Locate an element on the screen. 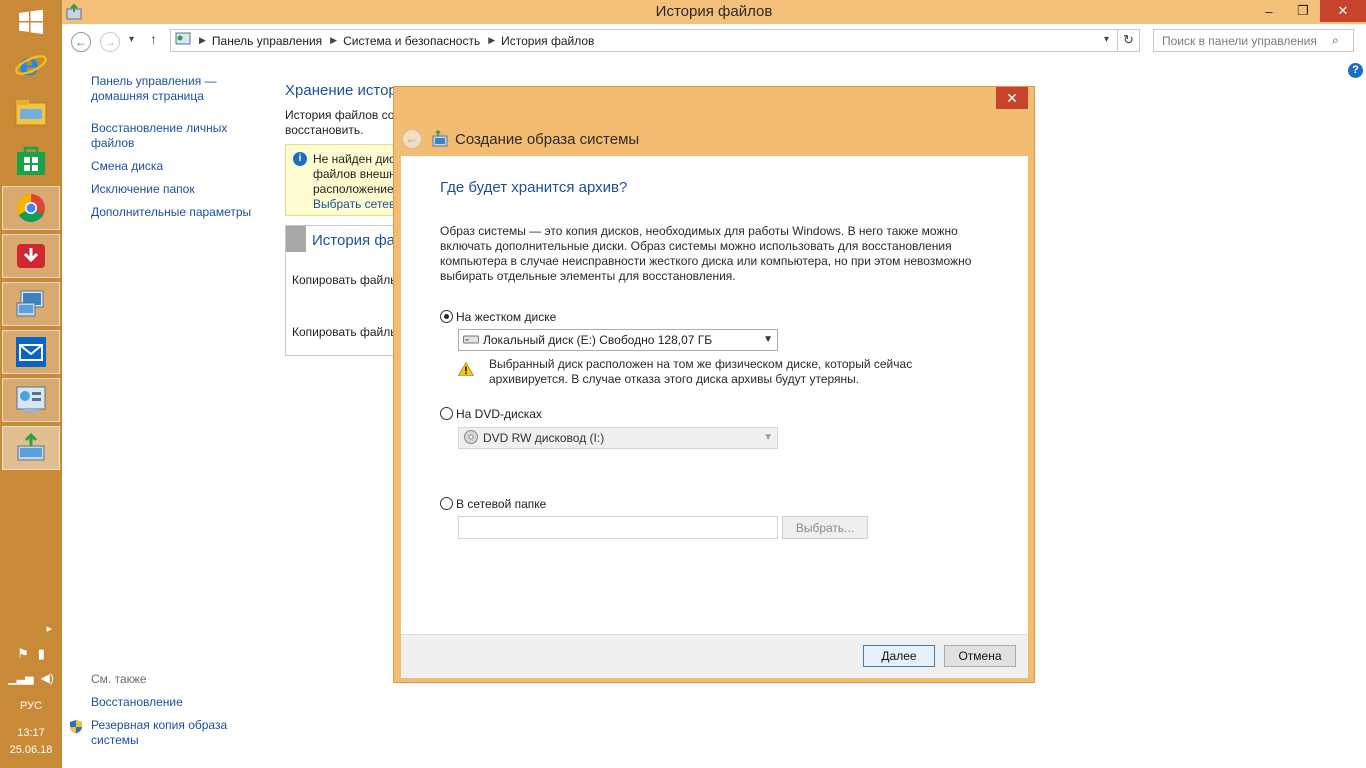 The height and width of the screenshot is (768, 1366). taskbar: e ▸ ⚑ ▮ ▁▃▅ ◀) РУС 13:17 25.06.18 is located at coordinates (31, 384).